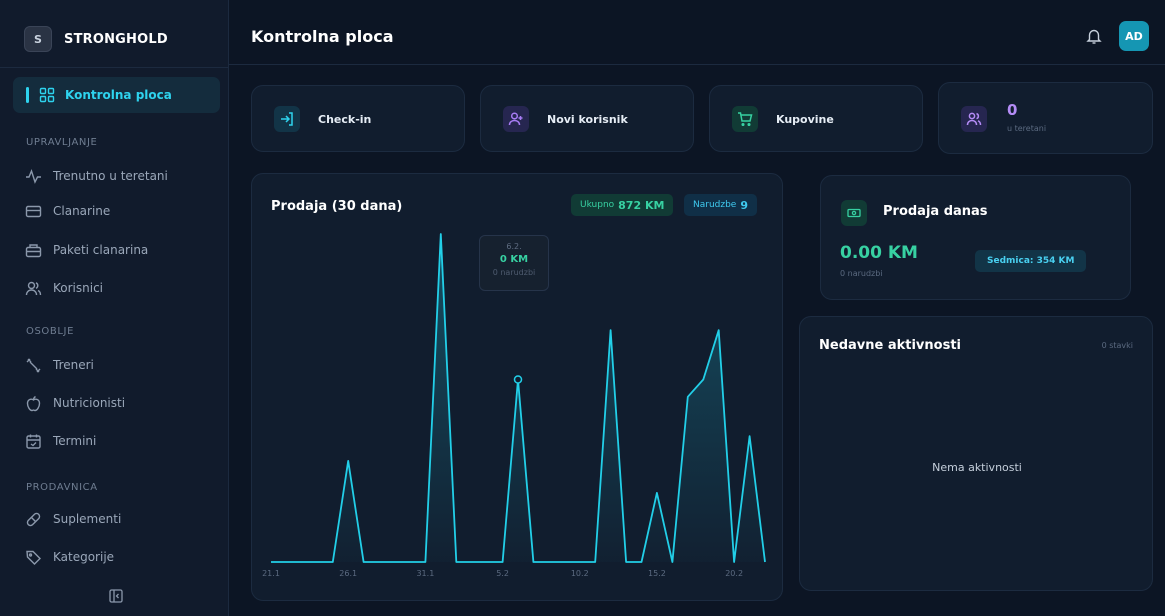  Describe the element at coordinates (861, 273) in the screenshot. I see `sales-today-orders: 0 narudzbi` at that location.